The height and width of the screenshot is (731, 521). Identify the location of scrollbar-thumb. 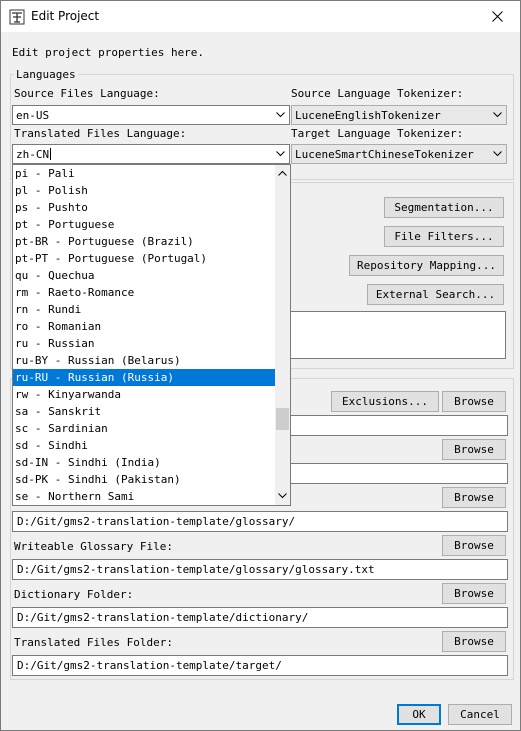
(282, 419).